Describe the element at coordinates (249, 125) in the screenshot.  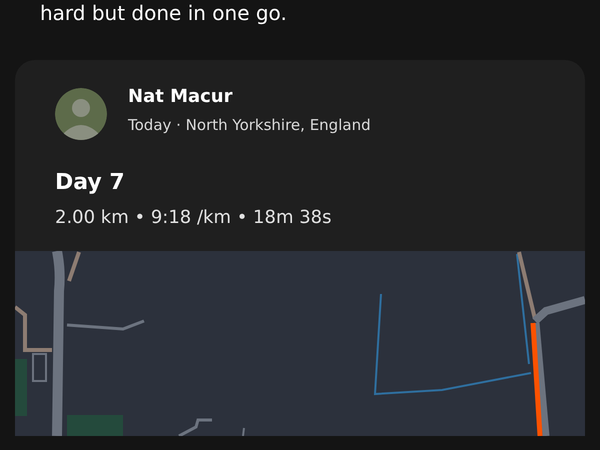
I see `activity-meta: Today · North Yorkshire, England` at that location.